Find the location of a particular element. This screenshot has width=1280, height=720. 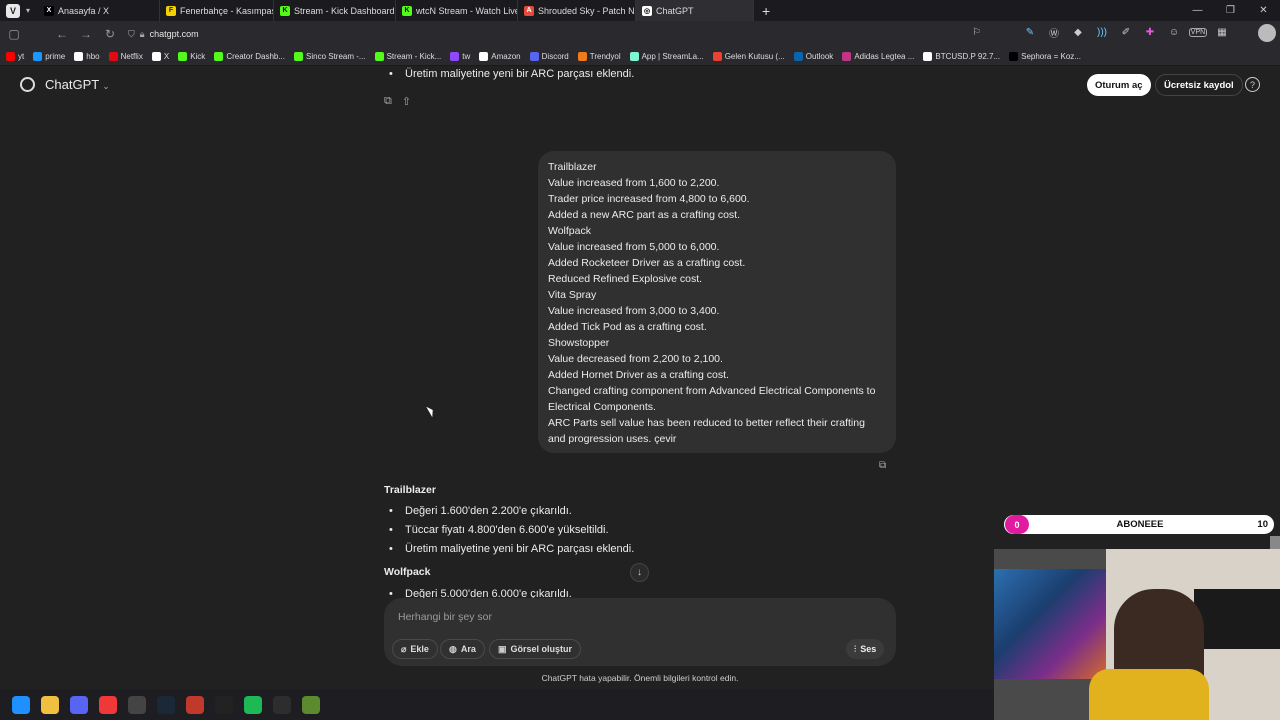

search-button: ◍ Ara is located at coordinates (462, 649).